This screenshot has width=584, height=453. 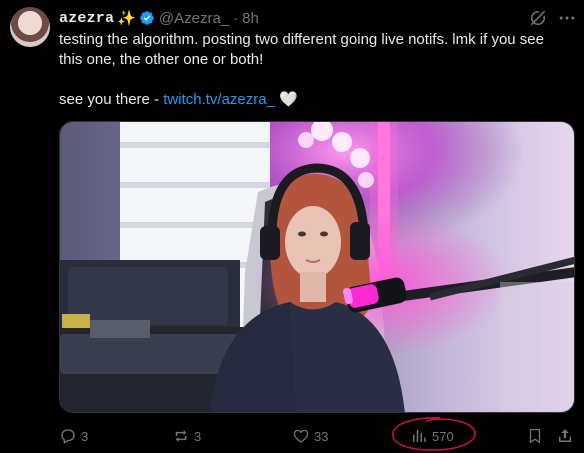 What do you see at coordinates (288, 99) in the screenshot?
I see `white-heart-emoji: 🤍` at bounding box center [288, 99].